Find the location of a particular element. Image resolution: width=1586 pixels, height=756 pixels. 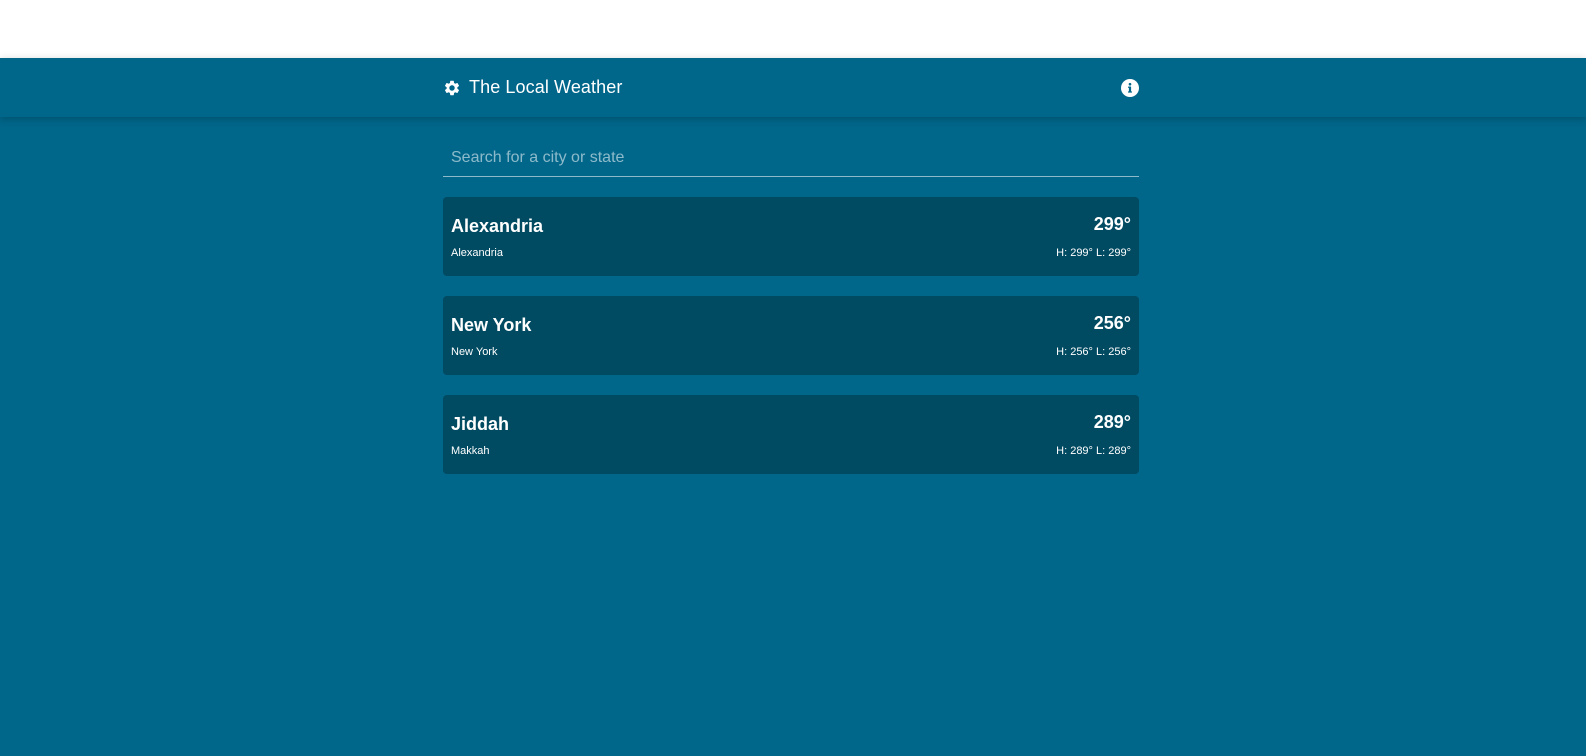

brand: The Local Weather is located at coordinates (532, 87).